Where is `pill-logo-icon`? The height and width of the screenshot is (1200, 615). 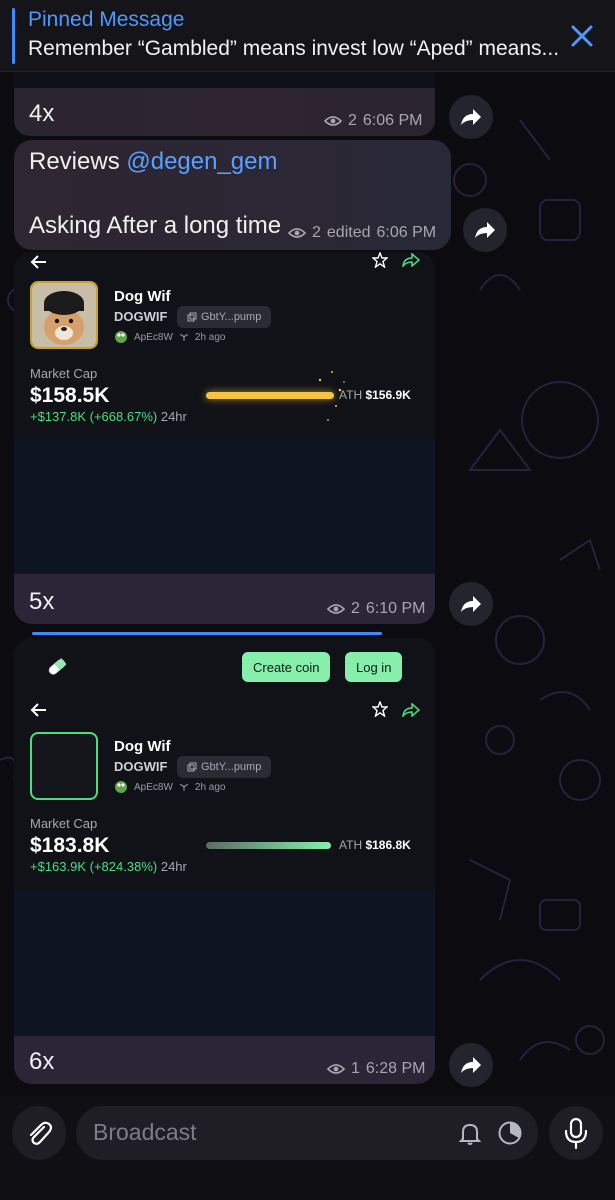
pill-logo-icon is located at coordinates (57, 666).